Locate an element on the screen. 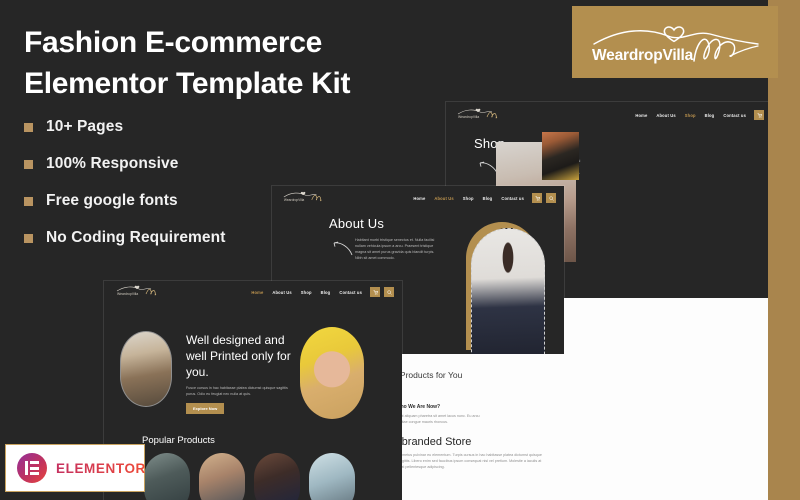 This screenshot has height=500, width=800. feature-item: 10+ Pages is located at coordinates (125, 127).